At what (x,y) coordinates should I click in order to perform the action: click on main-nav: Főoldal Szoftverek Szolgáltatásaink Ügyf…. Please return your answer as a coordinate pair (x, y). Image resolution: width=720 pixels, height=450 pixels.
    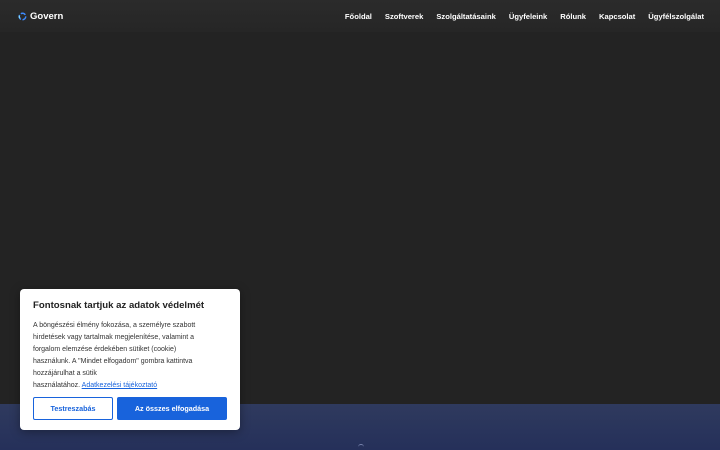
    Looking at the image, I should click on (524, 16).